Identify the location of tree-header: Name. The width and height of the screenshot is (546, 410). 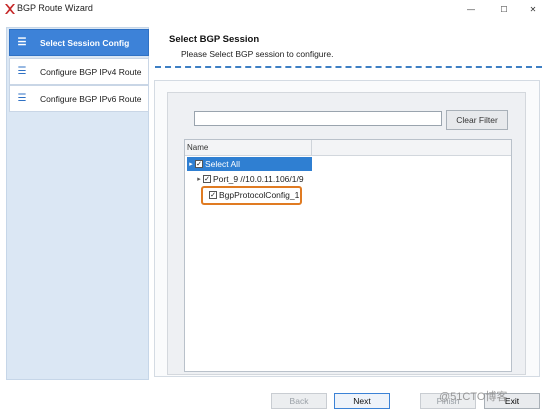
(348, 148).